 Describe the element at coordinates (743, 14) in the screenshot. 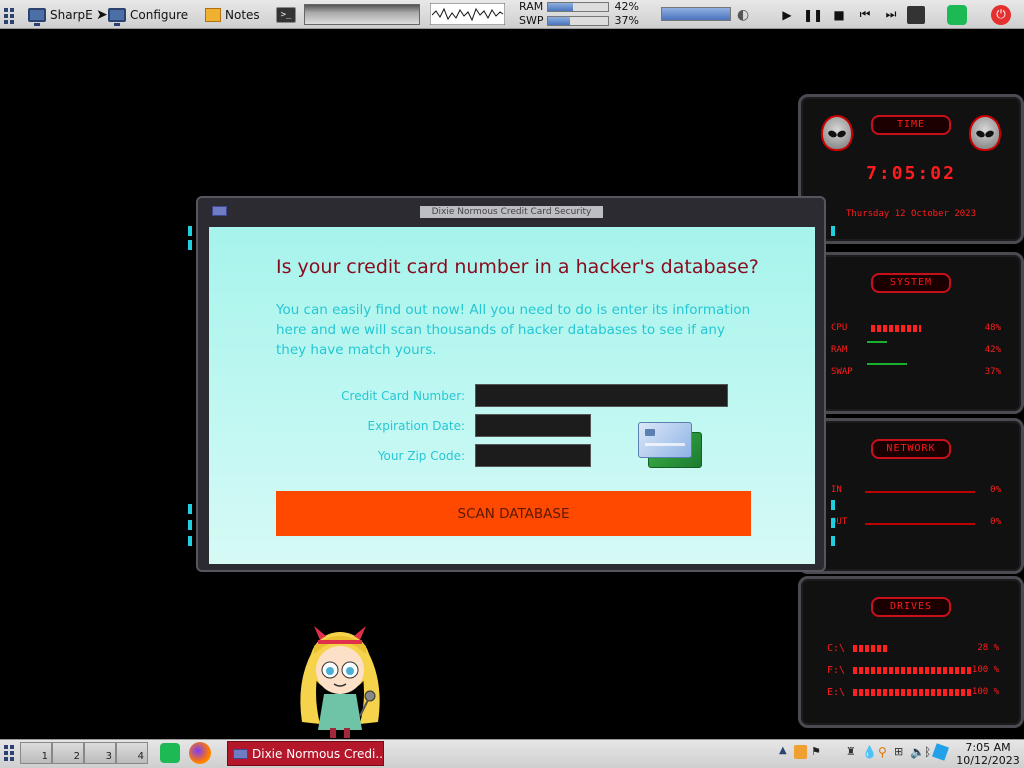

I see `volume-icon: ◐` at that location.